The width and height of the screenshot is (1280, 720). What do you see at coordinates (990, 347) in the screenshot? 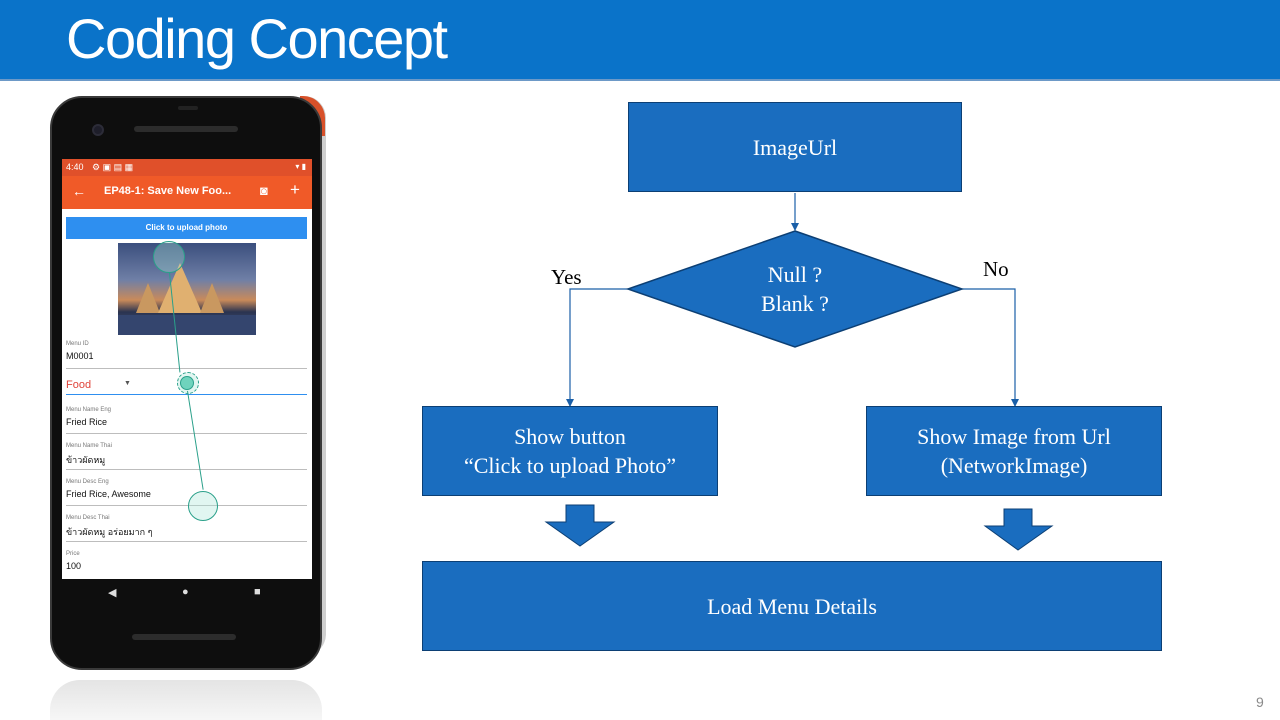
I see `connector-no` at bounding box center [990, 347].